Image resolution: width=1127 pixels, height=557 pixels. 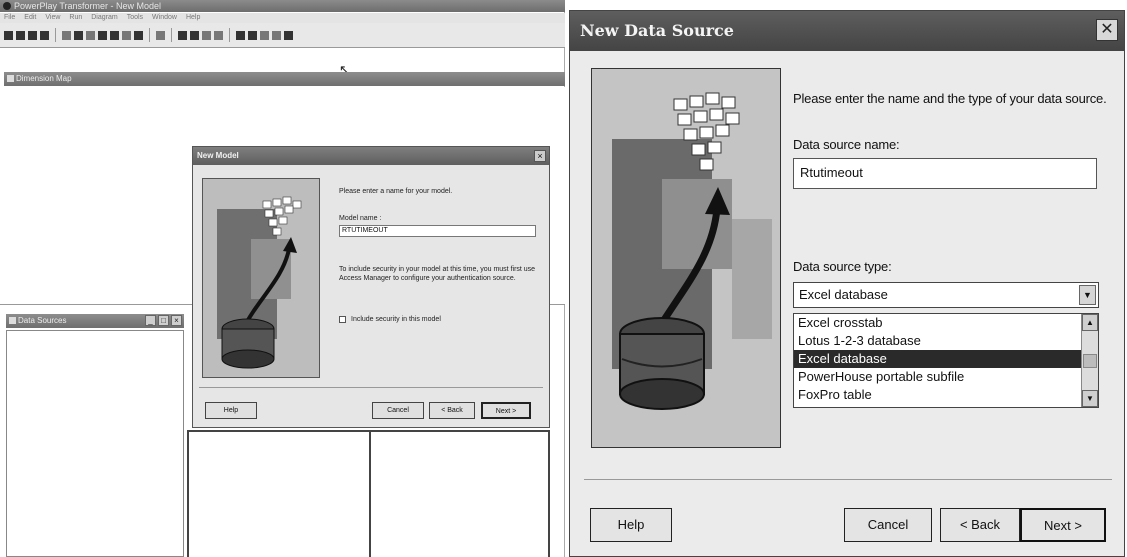 What do you see at coordinates (846, 144) in the screenshot?
I see `data-source-name-label: Data source name:` at bounding box center [846, 144].